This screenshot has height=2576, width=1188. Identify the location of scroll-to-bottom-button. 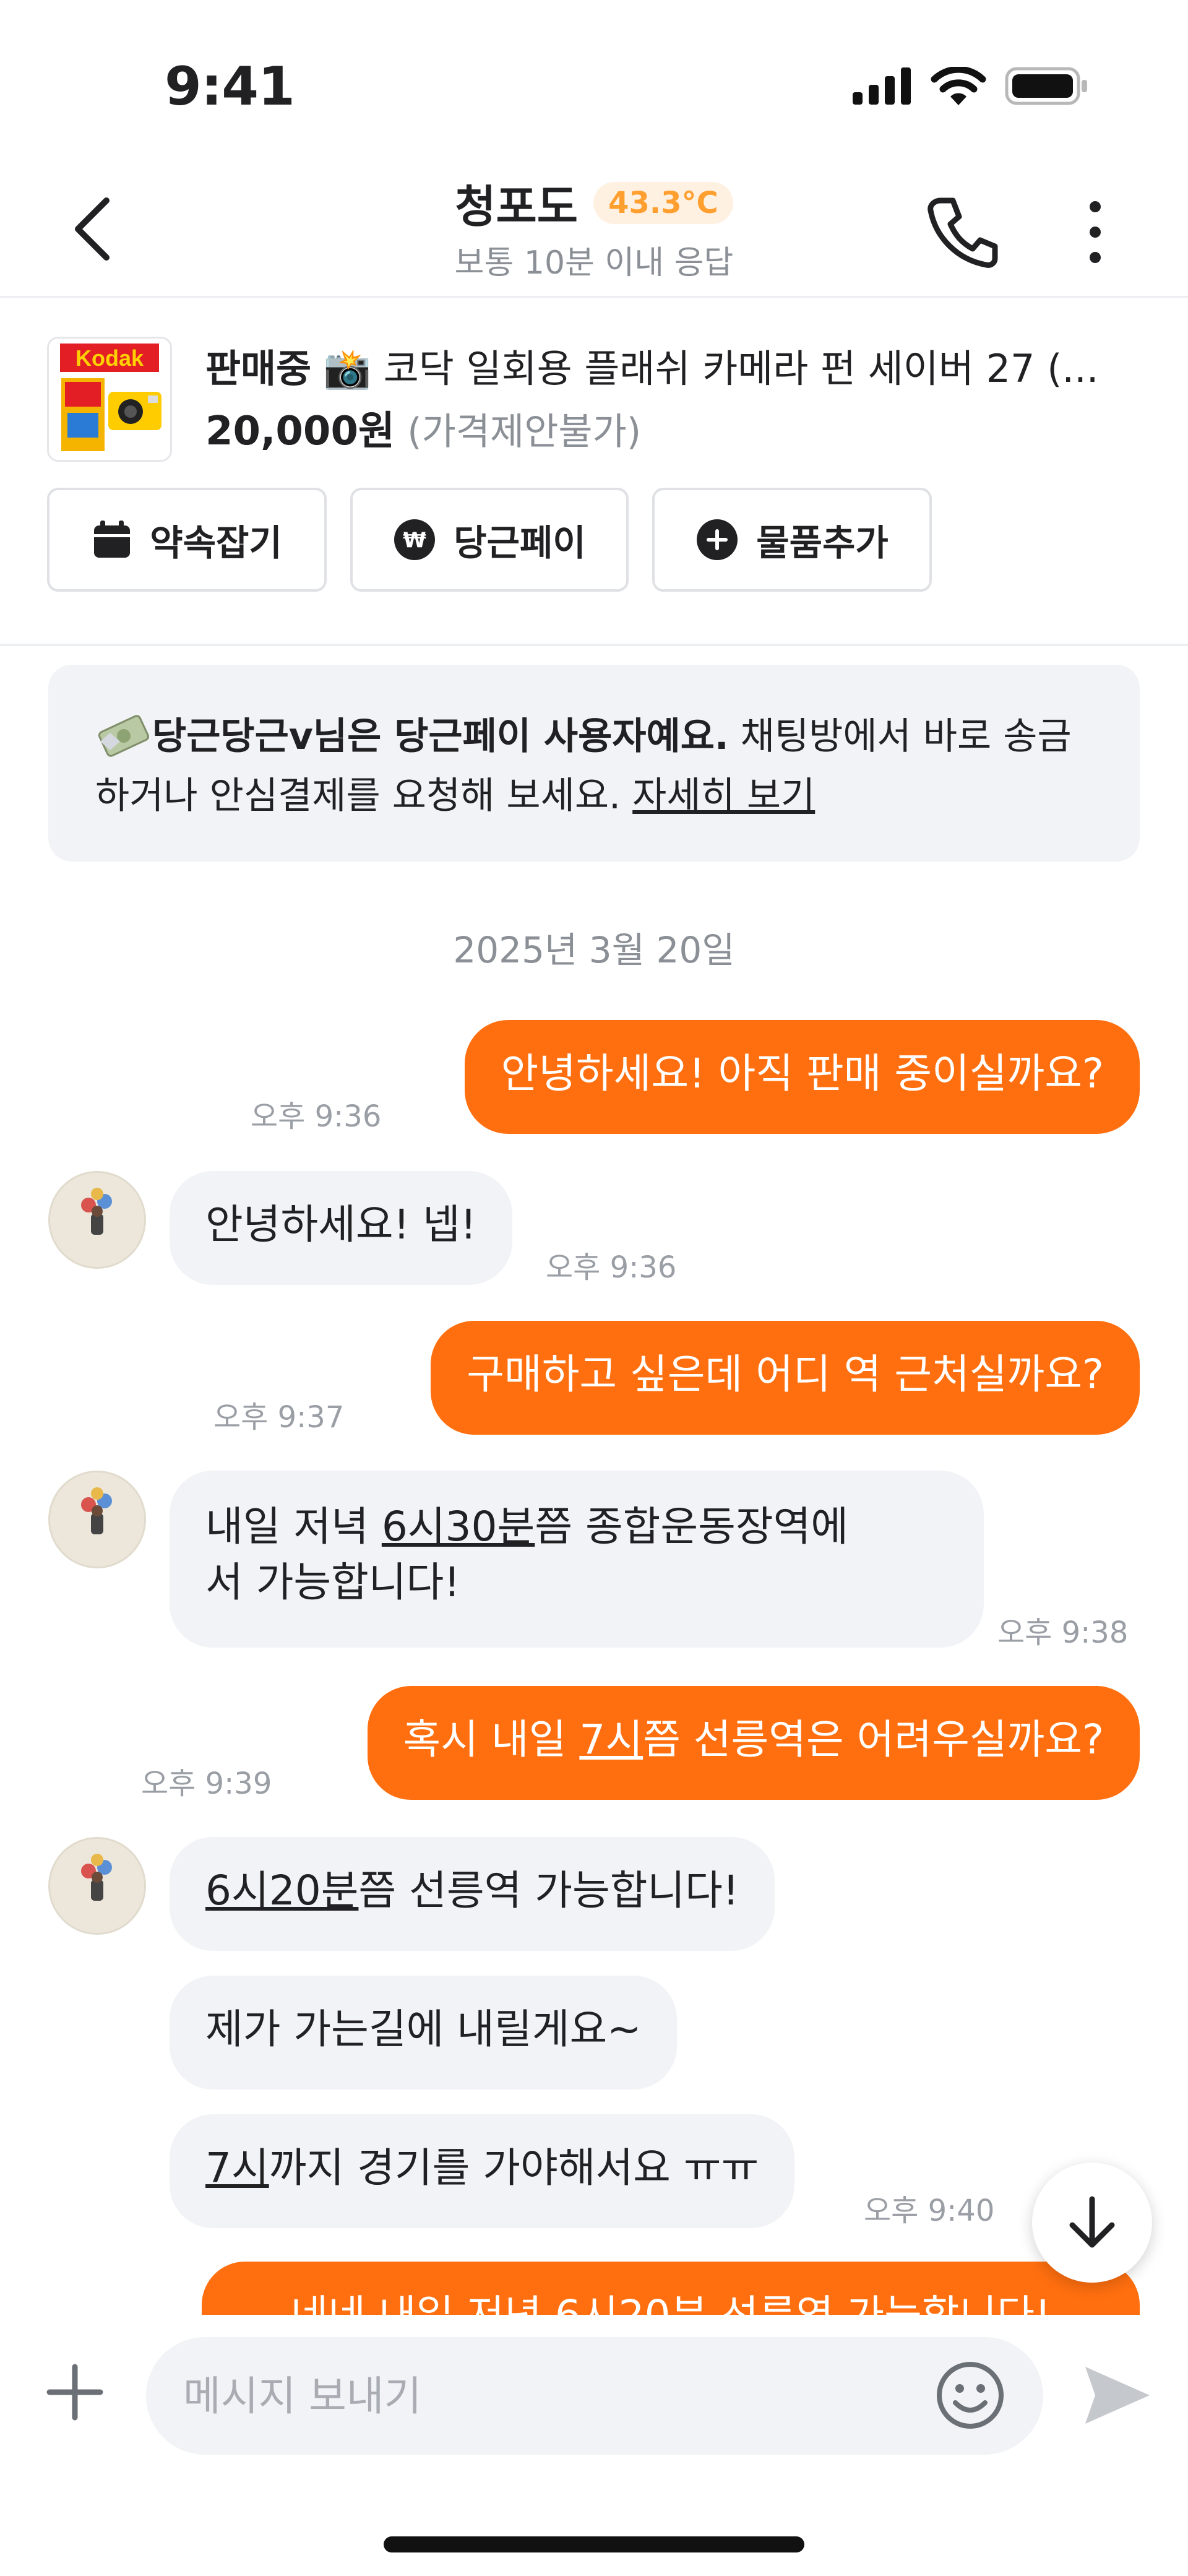
(1092, 2223).